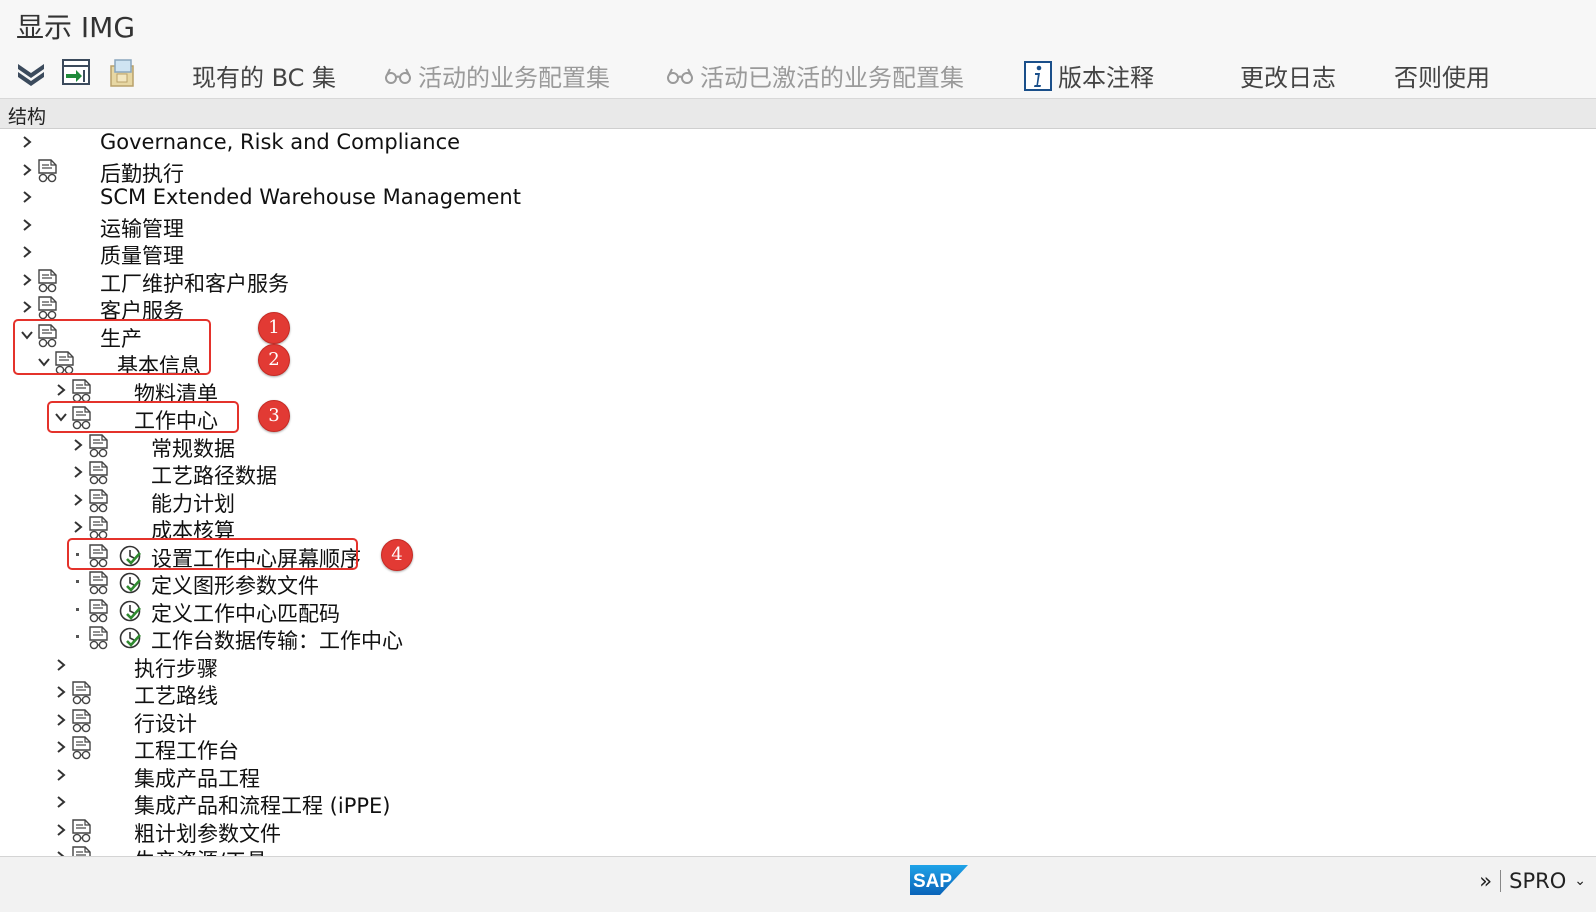  I want to click on tree-node: SCM Extended Warehouse Management, so click(450, 197).